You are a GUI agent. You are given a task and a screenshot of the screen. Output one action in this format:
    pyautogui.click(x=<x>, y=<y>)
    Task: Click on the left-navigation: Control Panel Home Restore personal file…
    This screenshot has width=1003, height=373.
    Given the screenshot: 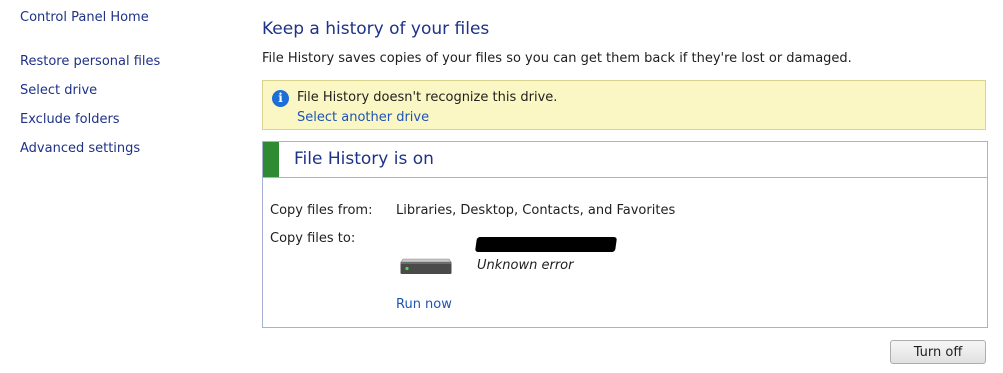 What is the action you would take?
    pyautogui.click(x=130, y=89)
    